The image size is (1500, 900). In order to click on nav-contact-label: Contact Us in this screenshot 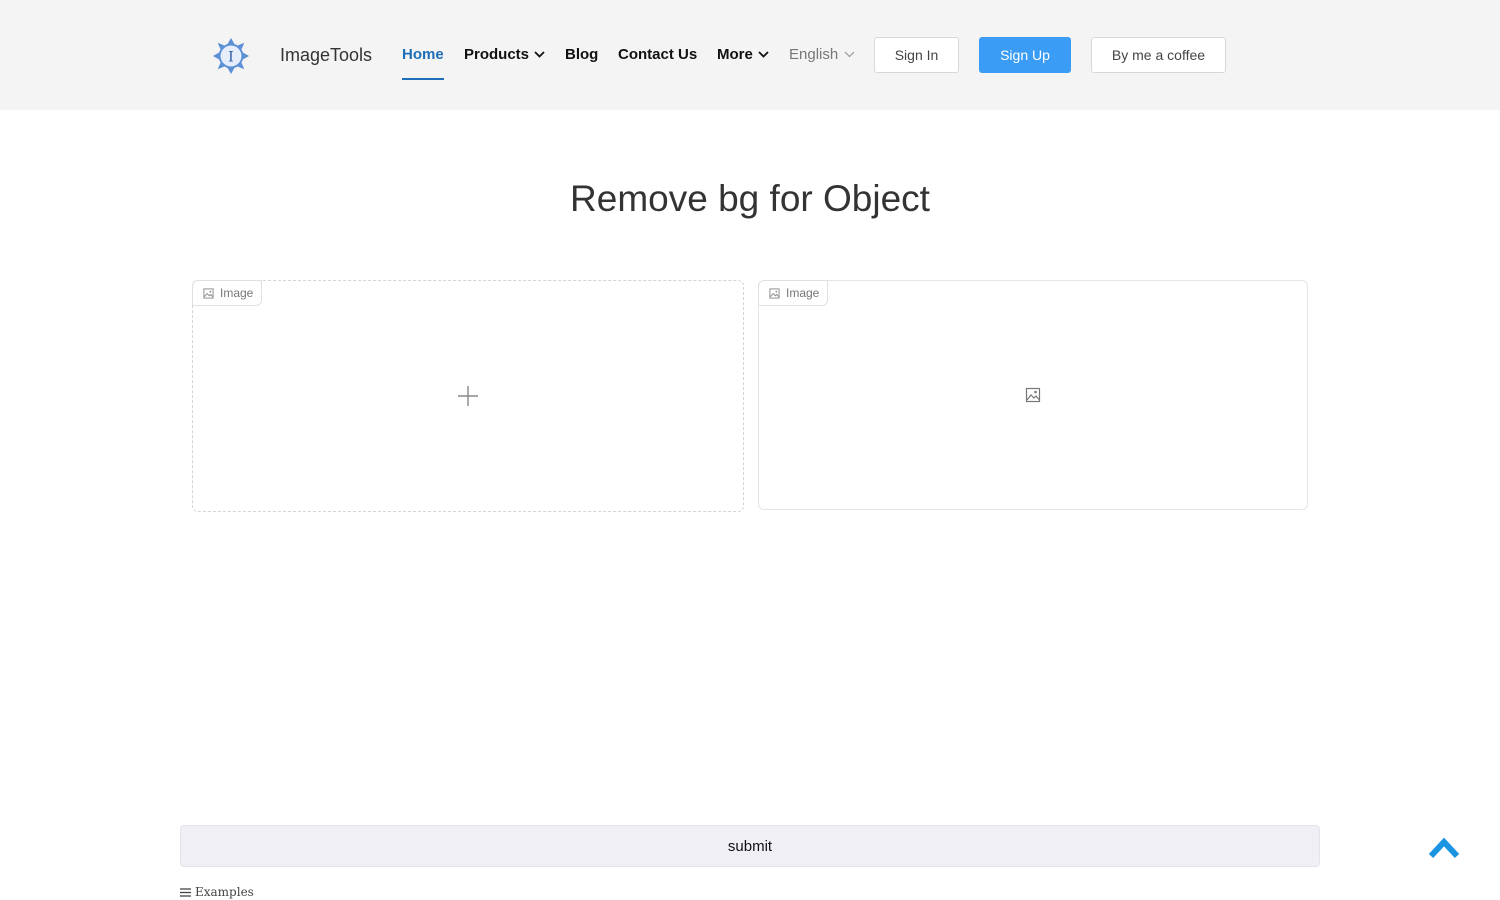, I will do `click(658, 54)`.